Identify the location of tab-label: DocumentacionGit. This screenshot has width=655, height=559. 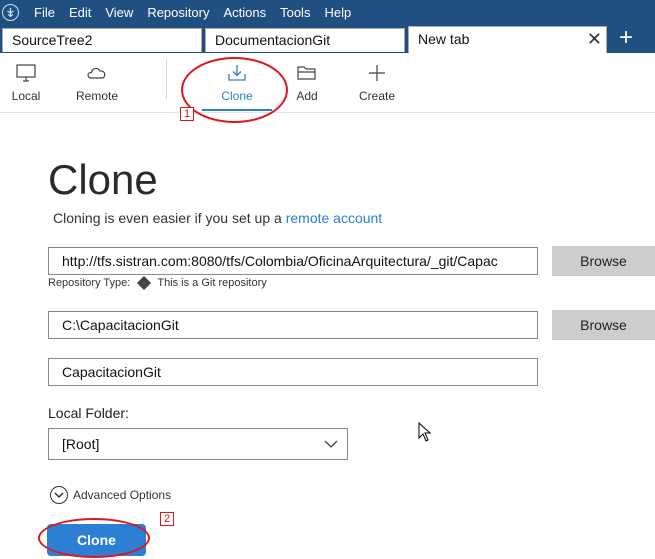
(273, 40).